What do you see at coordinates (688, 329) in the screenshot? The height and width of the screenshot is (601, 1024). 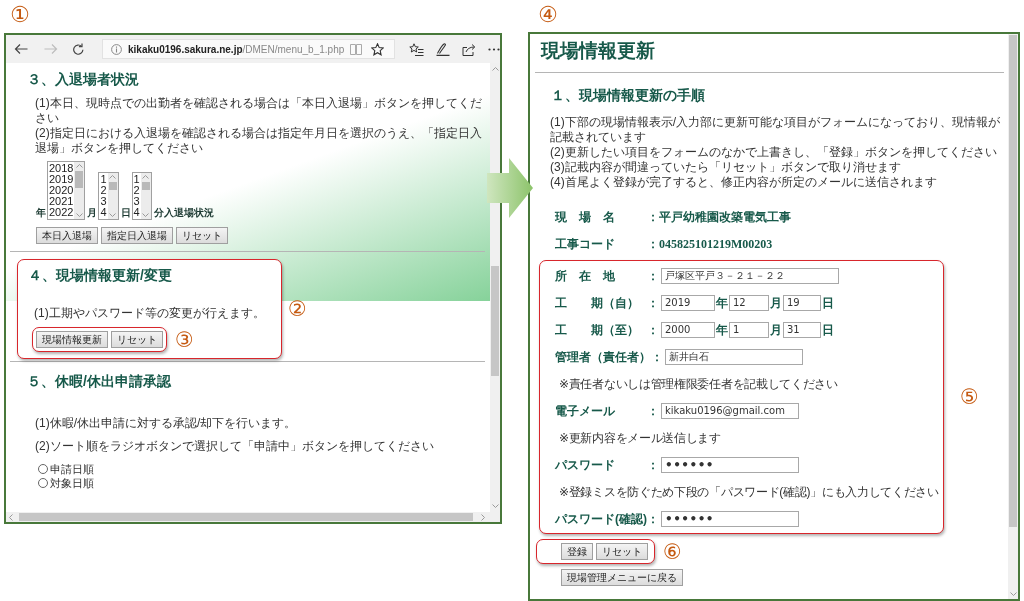 I see `date-input: 2000` at bounding box center [688, 329].